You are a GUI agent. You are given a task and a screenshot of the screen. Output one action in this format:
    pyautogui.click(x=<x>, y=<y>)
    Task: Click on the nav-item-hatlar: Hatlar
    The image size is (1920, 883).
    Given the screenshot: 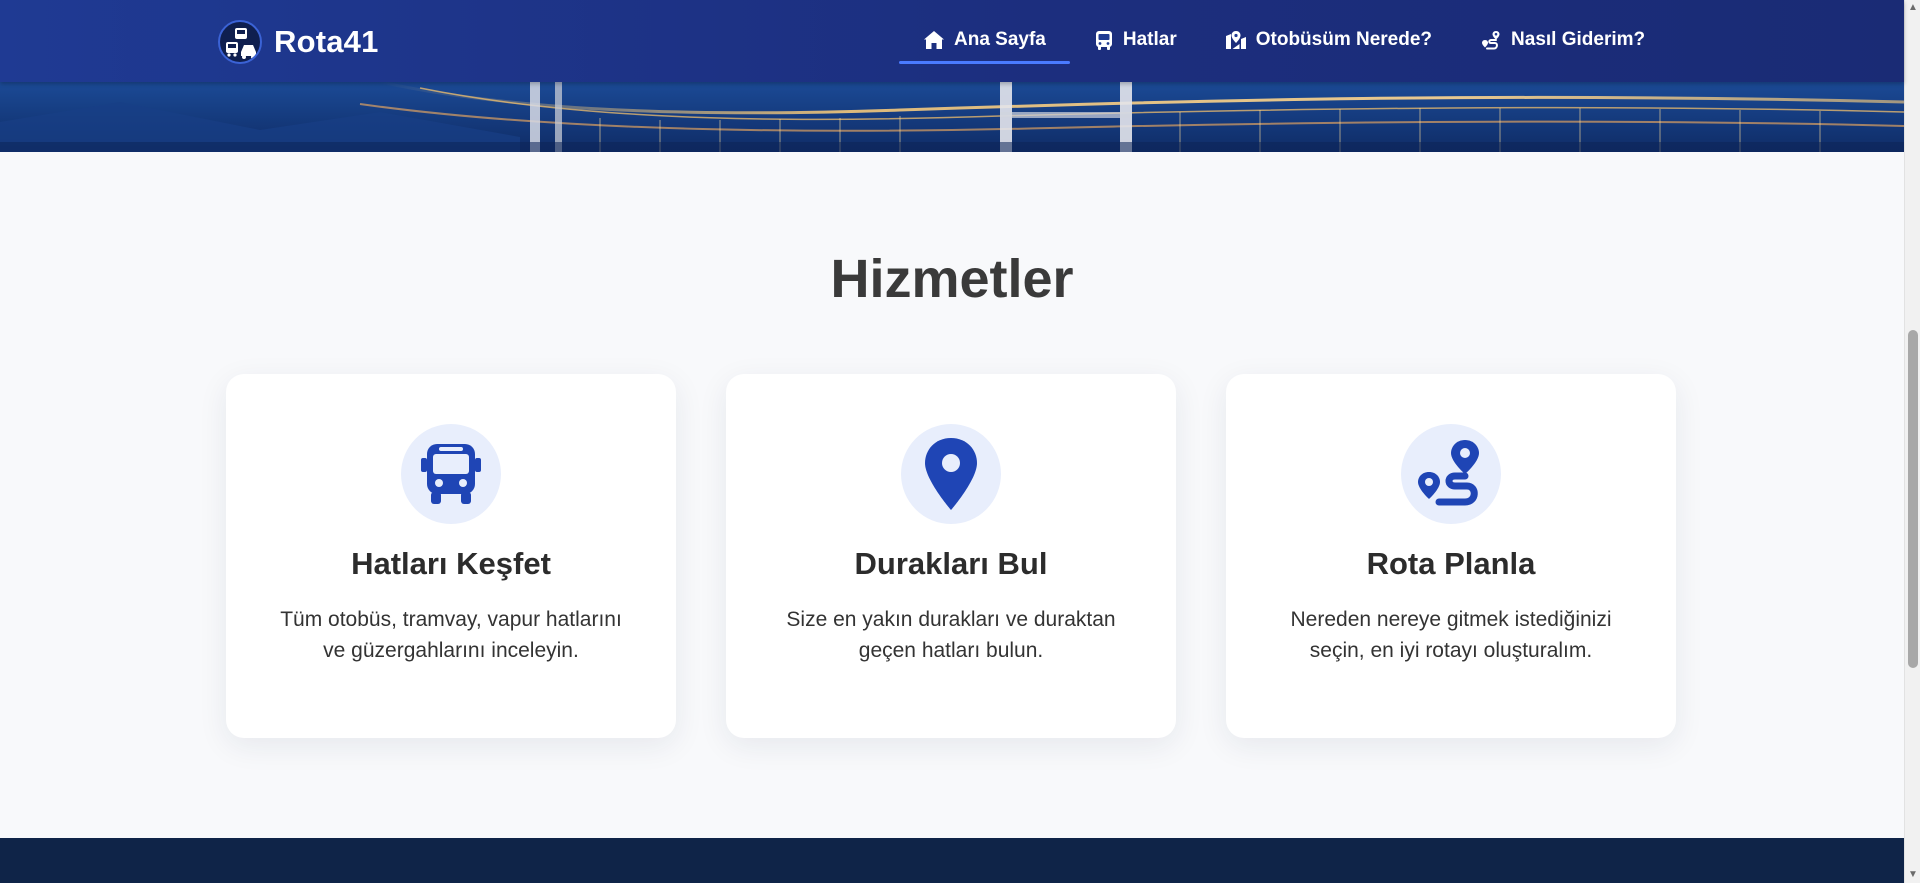 What is the action you would take?
    pyautogui.click(x=1135, y=40)
    